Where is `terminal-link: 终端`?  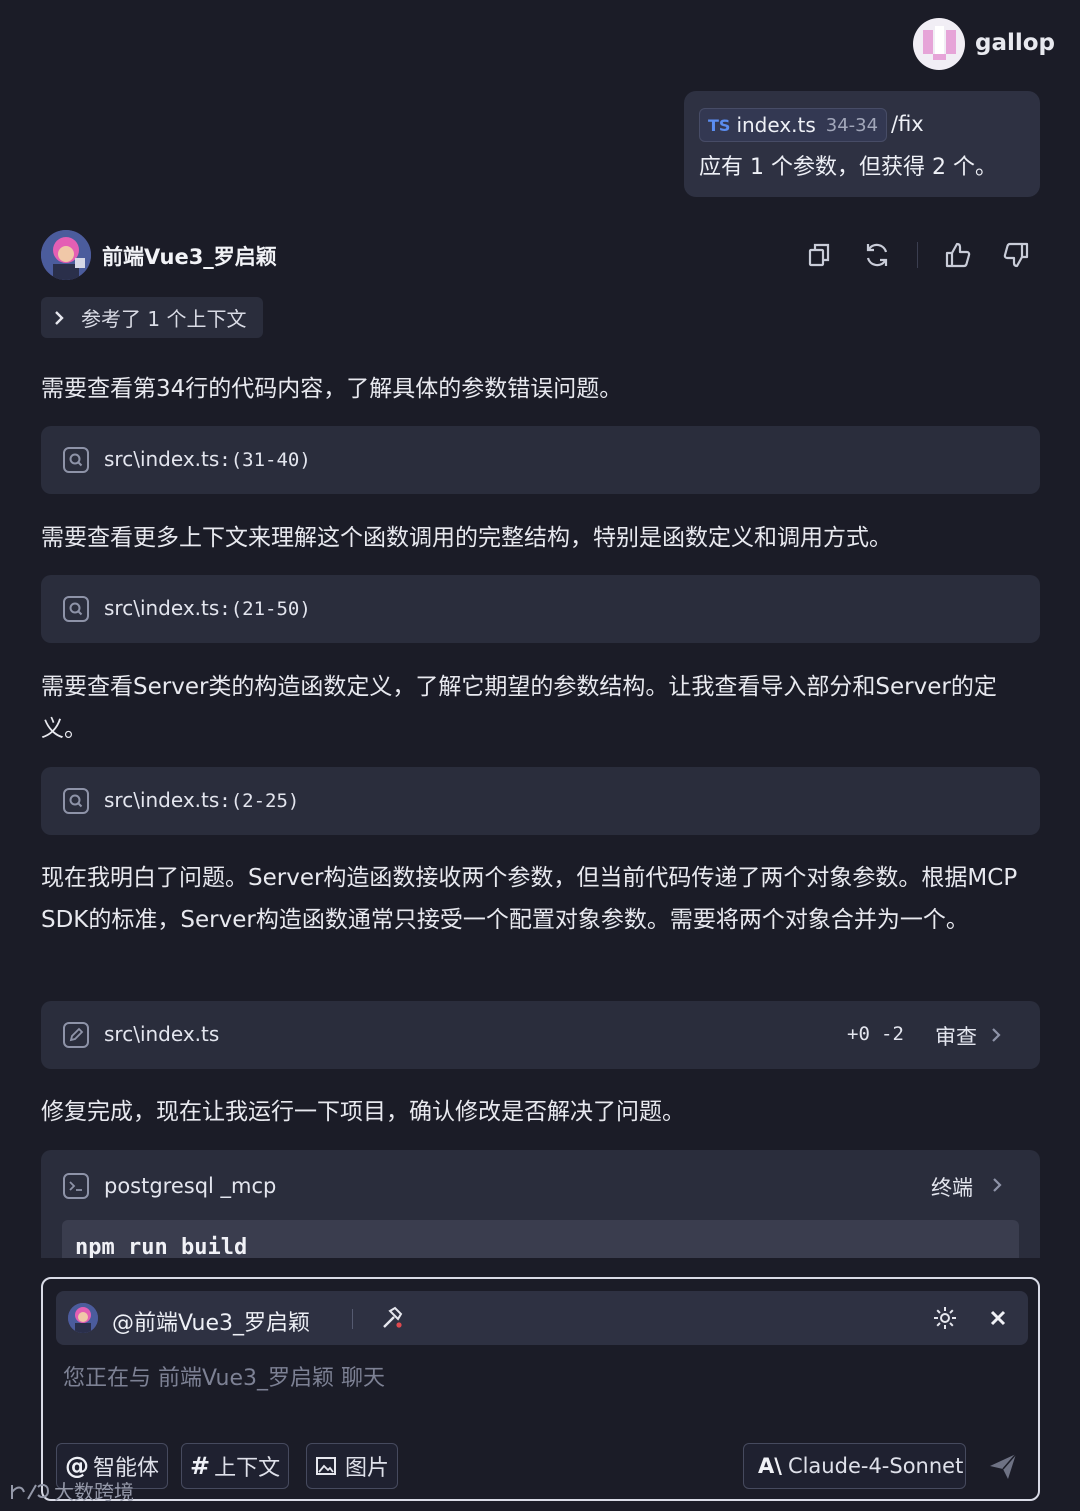 terminal-link: 终端 is located at coordinates (952, 1187).